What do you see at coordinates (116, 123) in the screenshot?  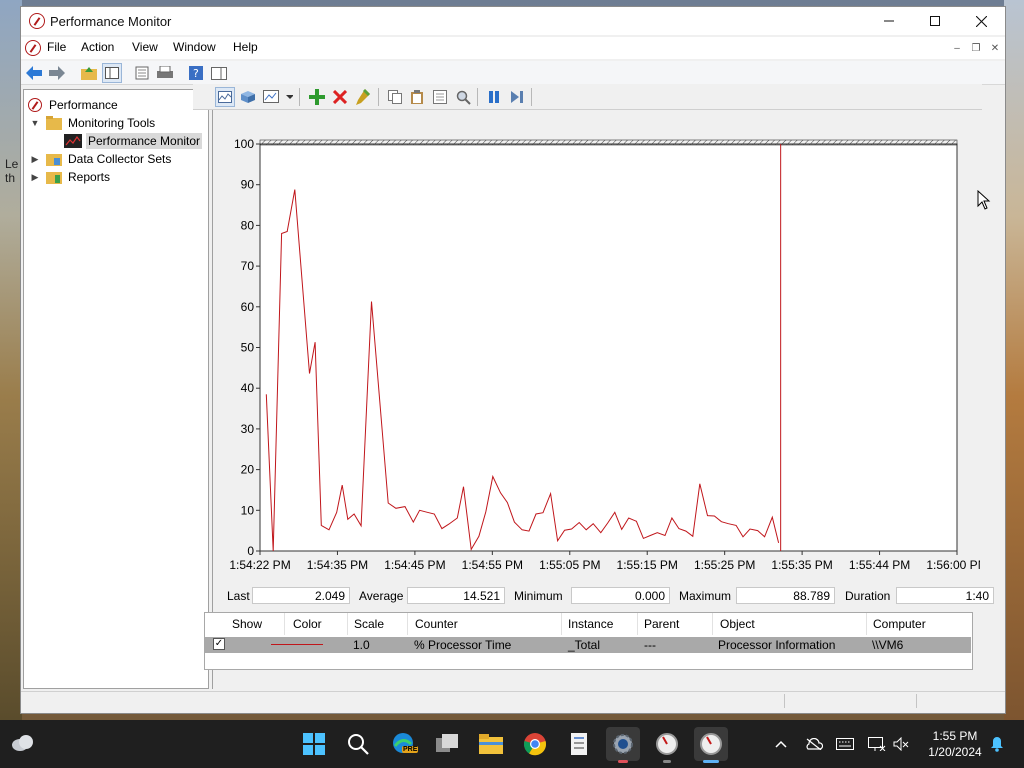 I see `tree-item-monitoring-tools: ▼ Monitoring Tools` at bounding box center [116, 123].